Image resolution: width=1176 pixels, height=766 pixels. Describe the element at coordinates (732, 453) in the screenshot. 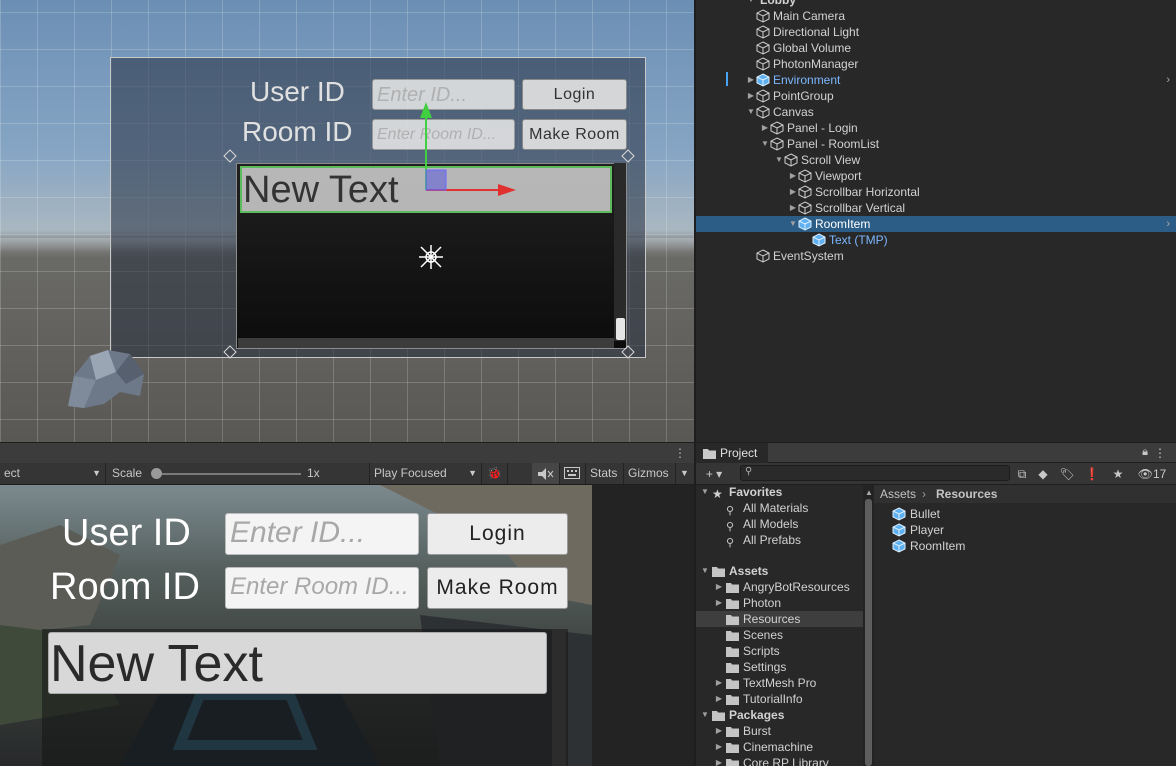

I see `tab-project: Project` at that location.